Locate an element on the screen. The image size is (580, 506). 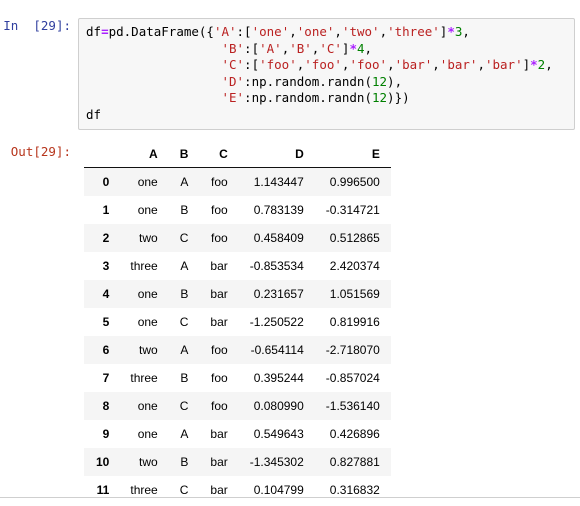
table-row: 3 three Abar -0.853534 2.420374 is located at coordinates (237, 266).